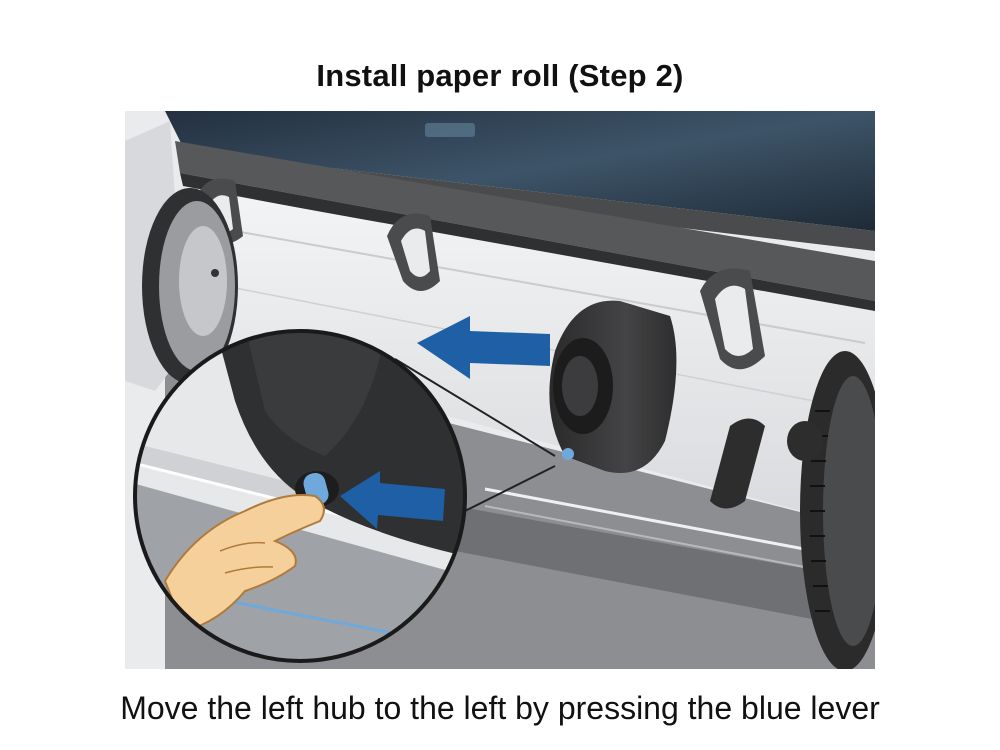 This screenshot has height=750, width=1000. Describe the element at coordinates (500, 75) in the screenshot. I see `step-title: Install paper roll (Step 2)` at that location.